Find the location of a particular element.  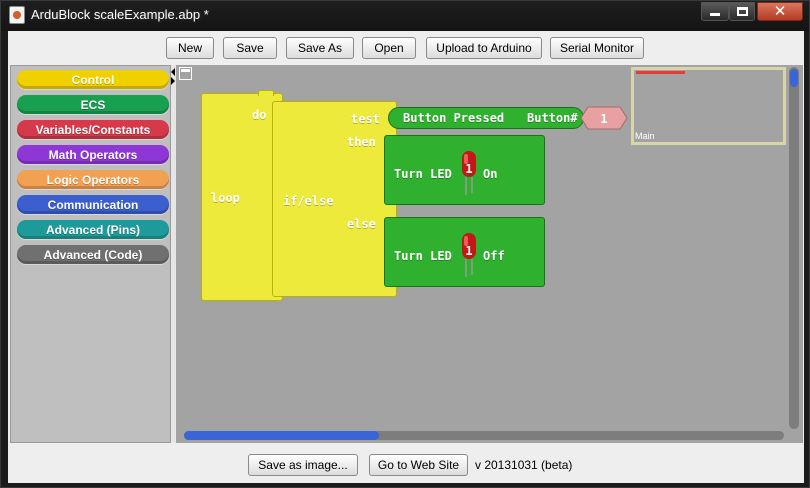

button-pressed-block: Button Pressed Button# is located at coordinates (486, 118).